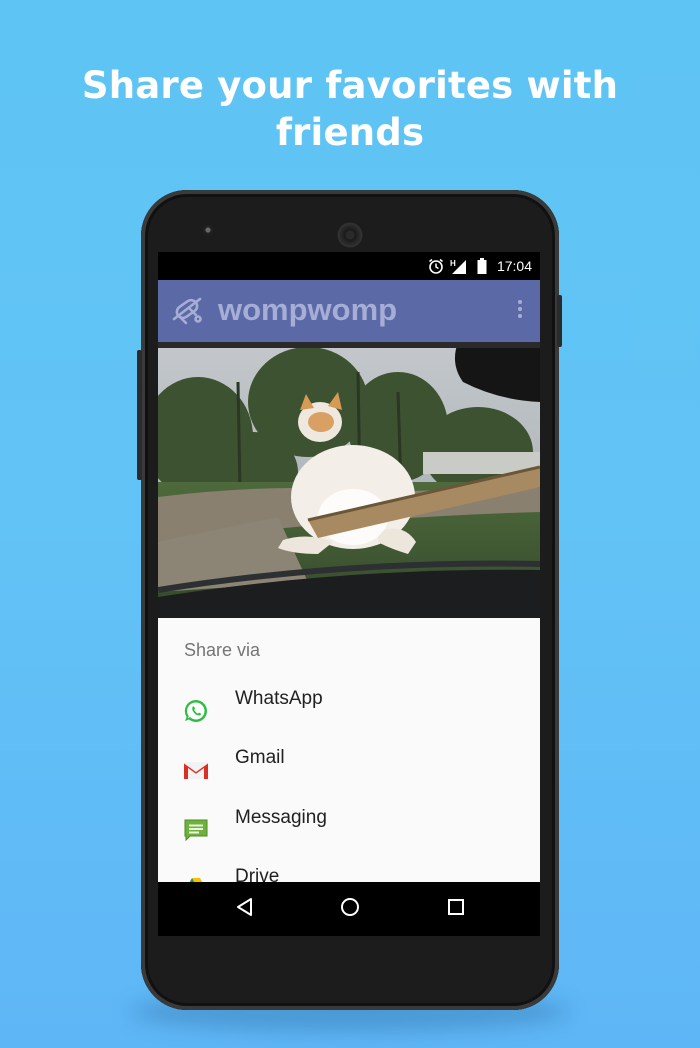 This screenshot has width=700, height=1048. I want to click on overflow-menu-icon, so click(521, 310).